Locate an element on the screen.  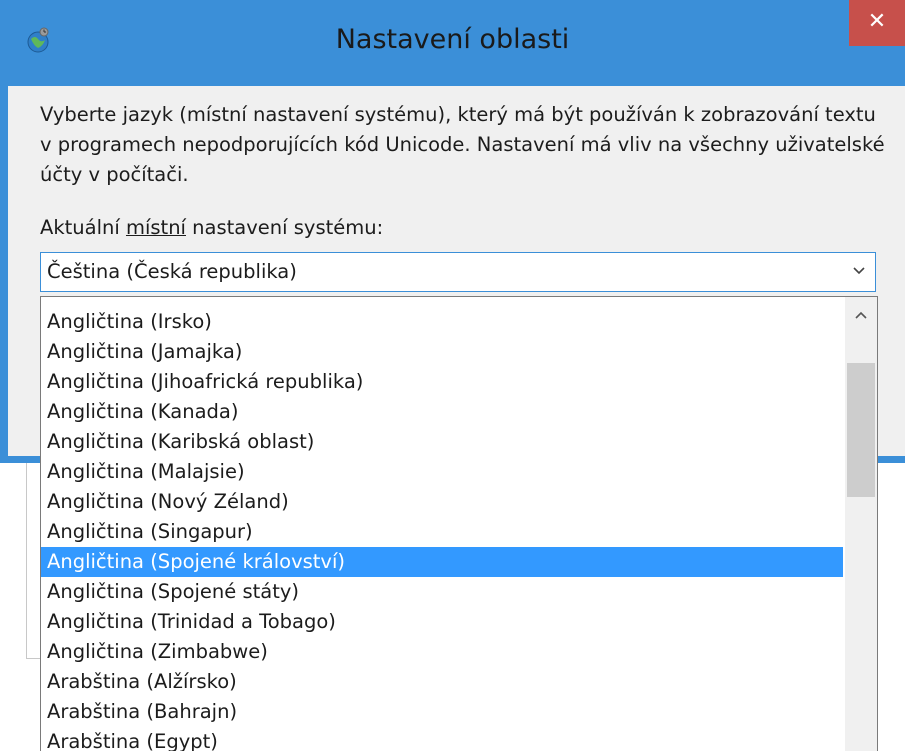
chevron-up-icon is located at coordinates (861, 315).